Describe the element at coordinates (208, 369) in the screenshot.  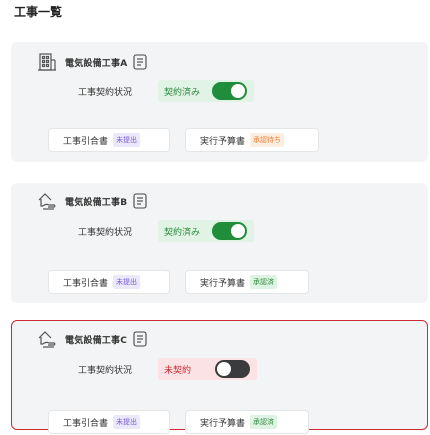
I see `contract-status-box: 未契約` at that location.